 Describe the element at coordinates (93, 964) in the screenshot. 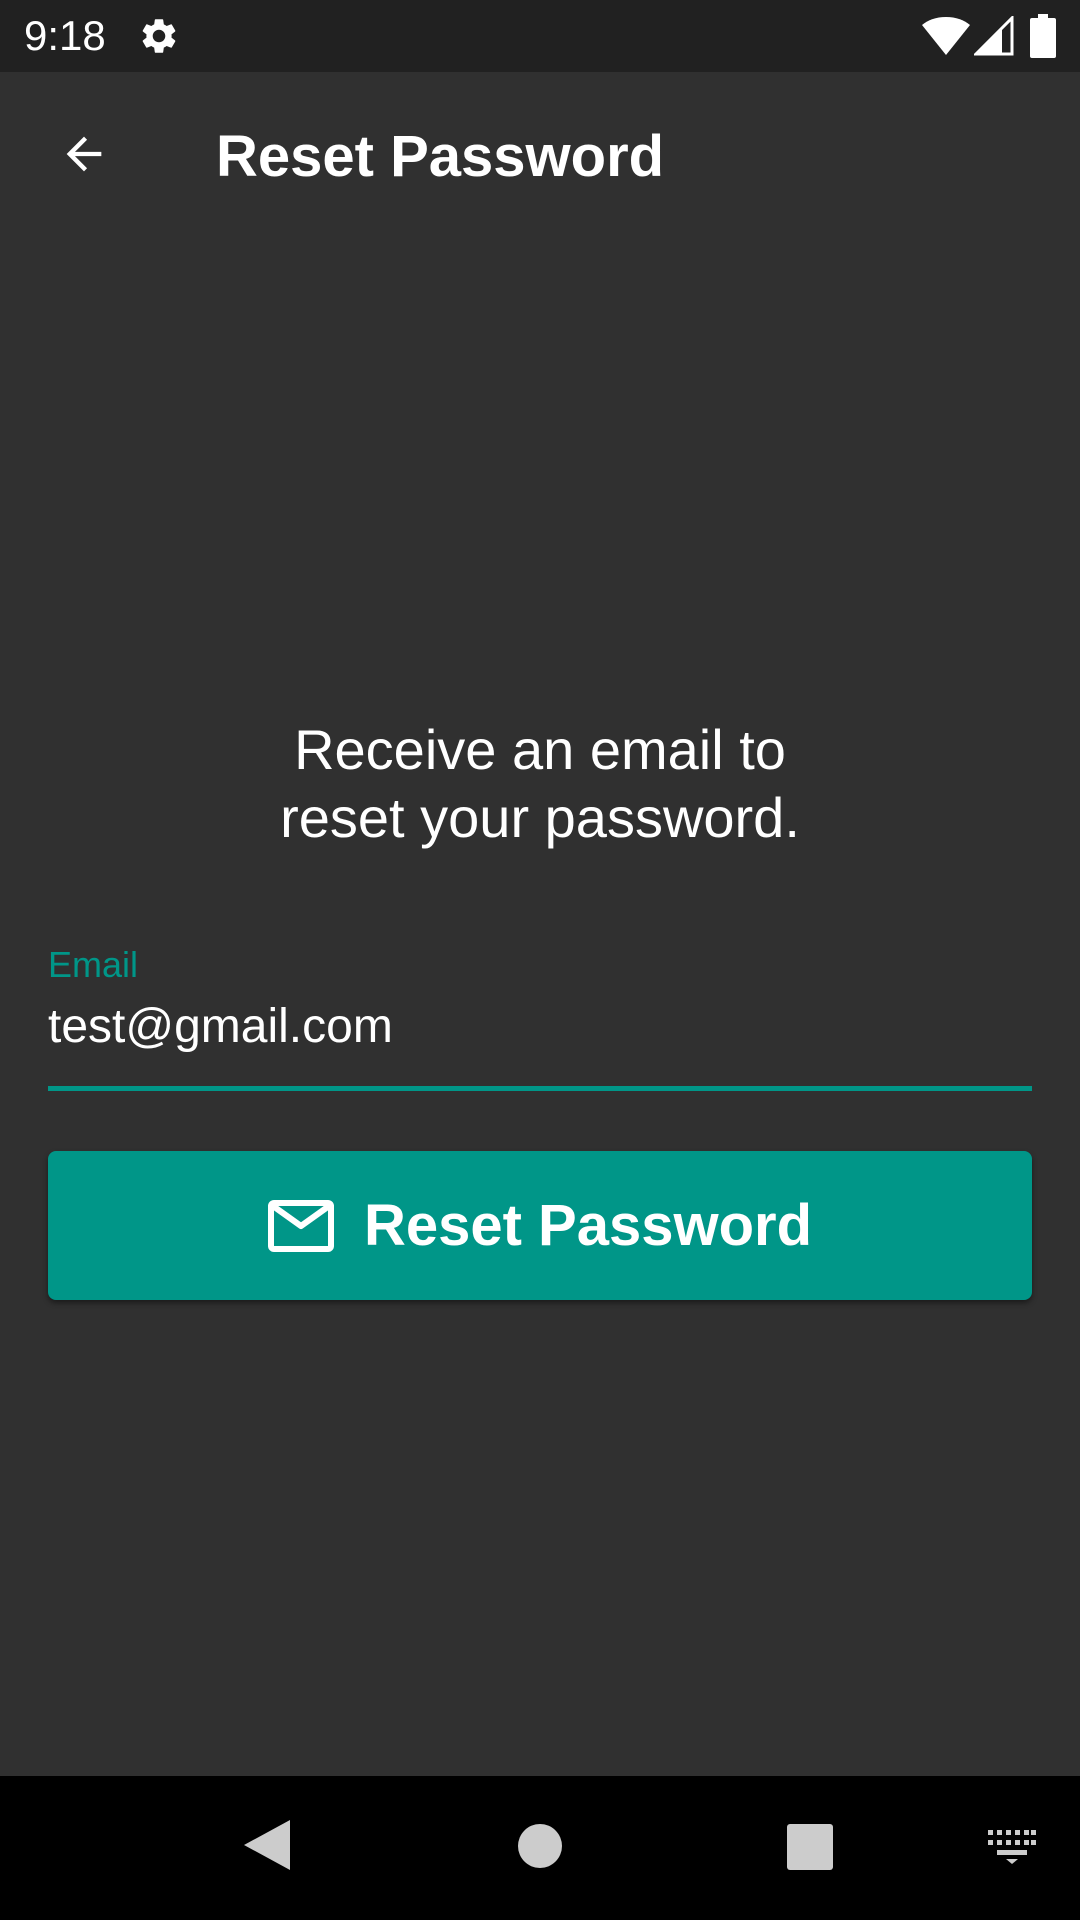

I see `email-label: Email` at that location.